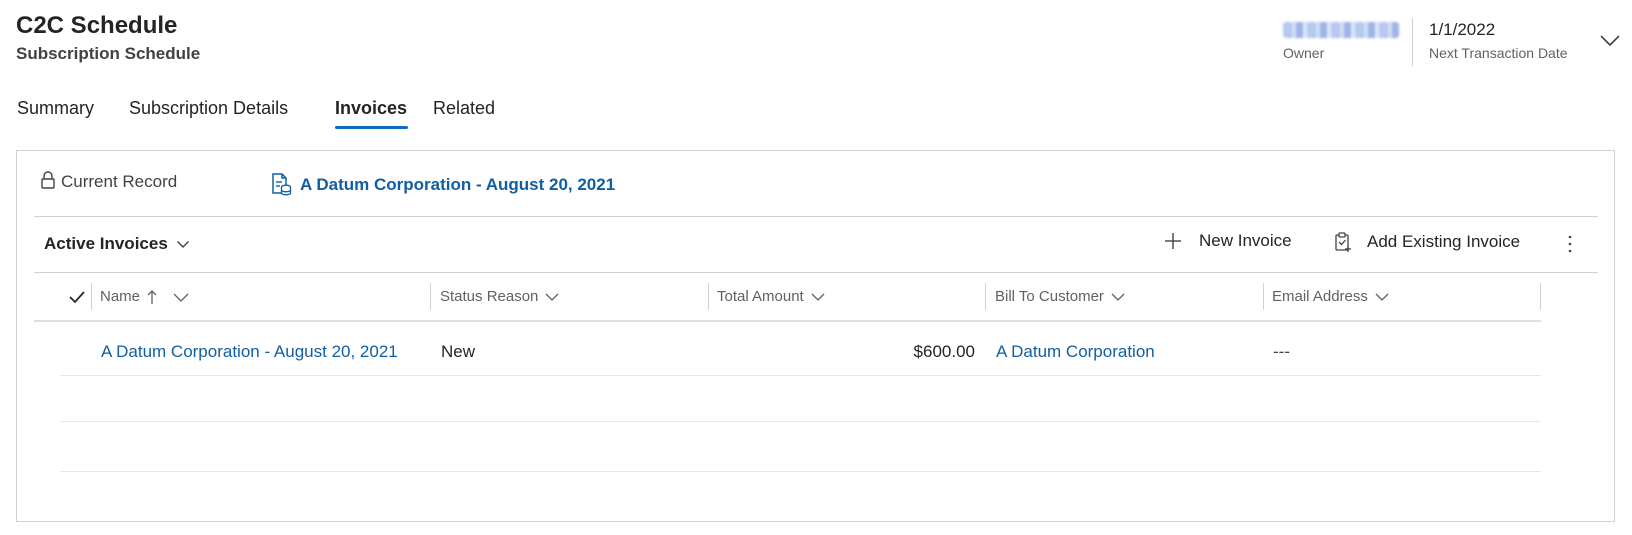 The image size is (1632, 535). Describe the element at coordinates (152, 296) in the screenshot. I see `sort-up-icon` at that location.